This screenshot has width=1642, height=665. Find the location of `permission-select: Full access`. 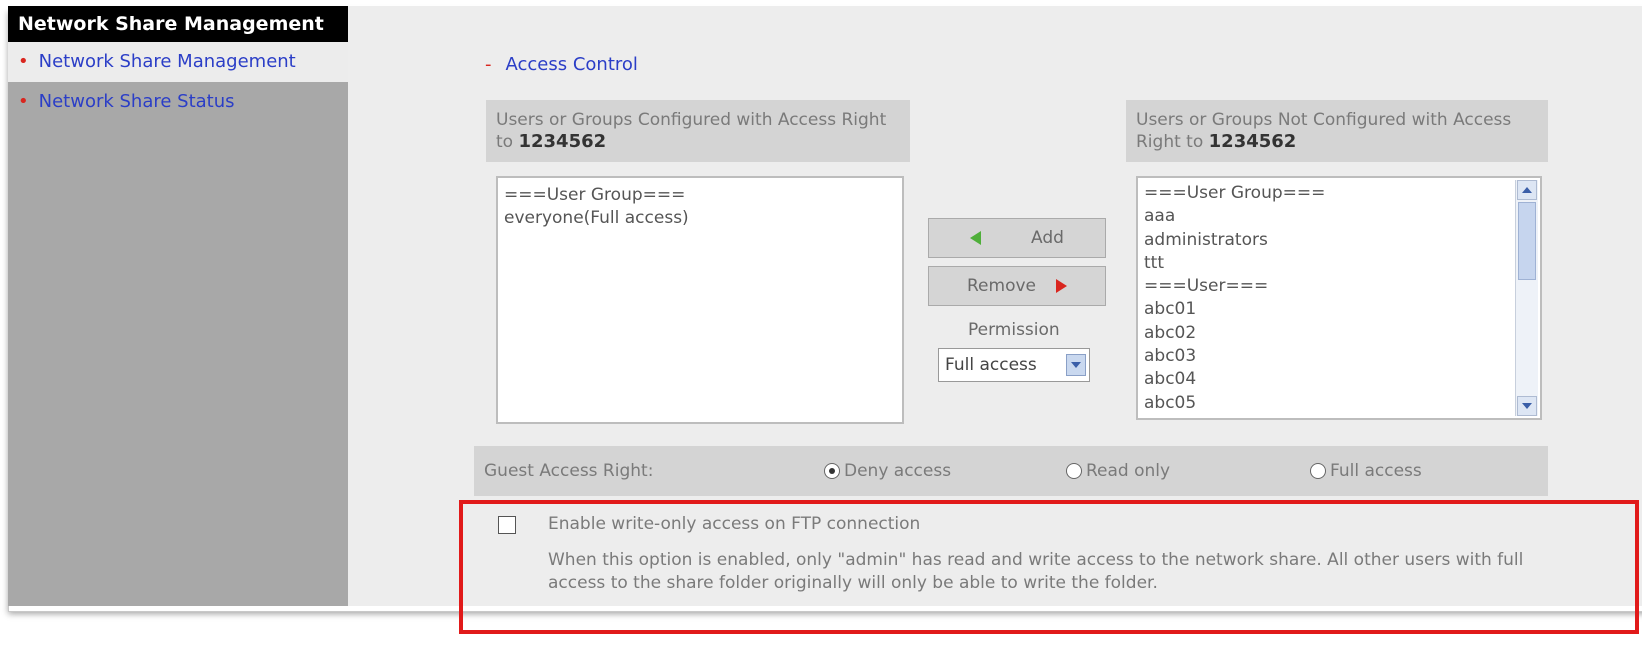

permission-select: Full access is located at coordinates (1014, 365).